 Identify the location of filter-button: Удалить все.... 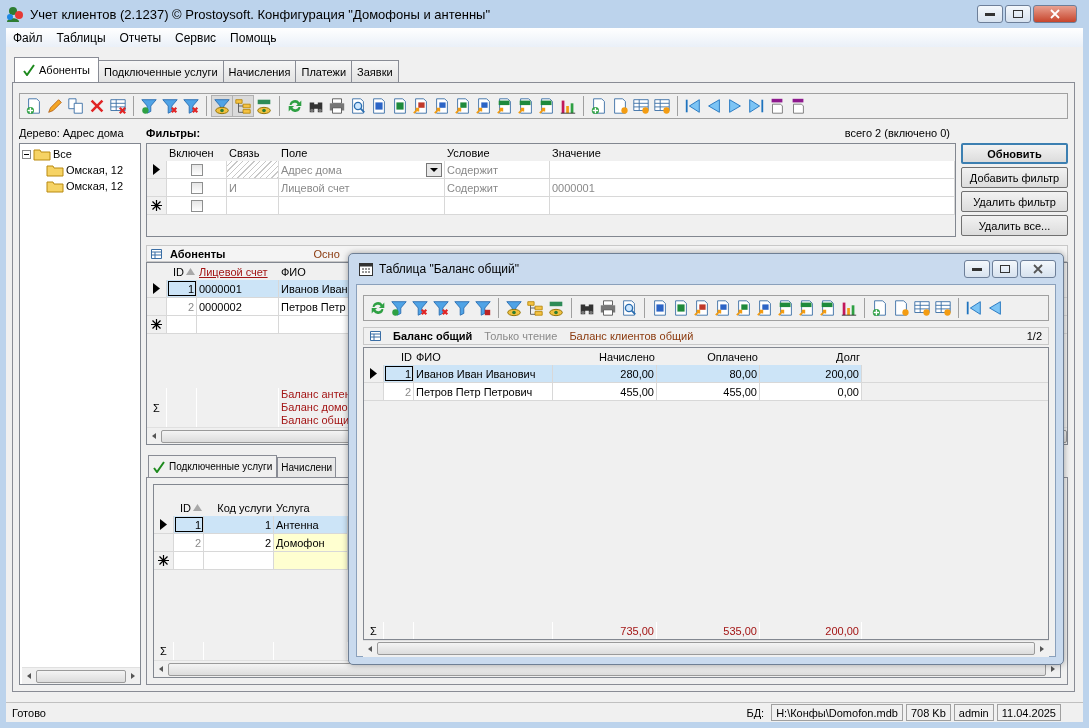
(1014, 225).